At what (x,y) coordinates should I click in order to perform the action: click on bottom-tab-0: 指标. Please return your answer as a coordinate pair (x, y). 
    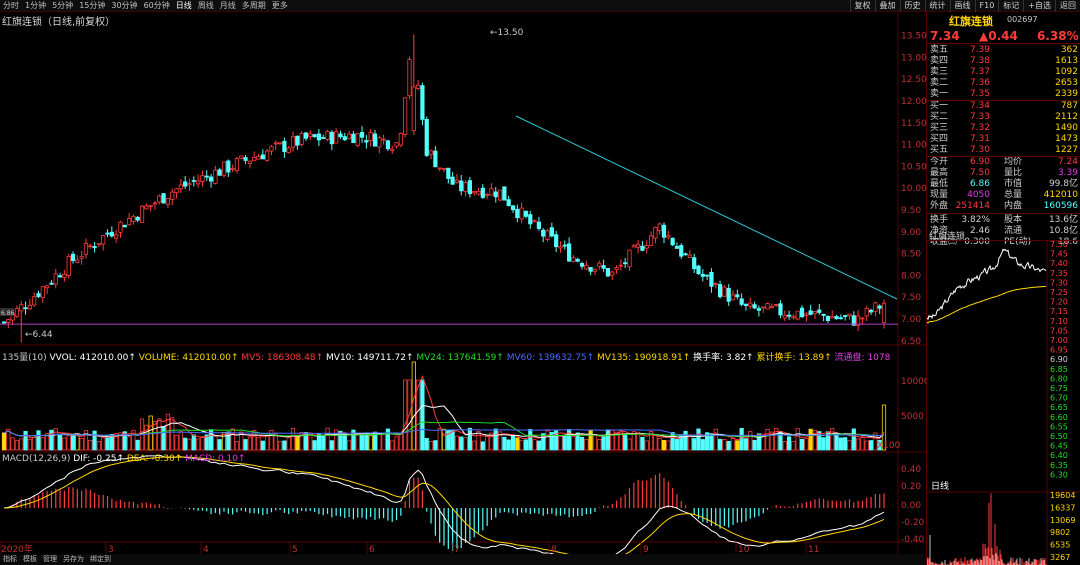
    Looking at the image, I should click on (10, 559).